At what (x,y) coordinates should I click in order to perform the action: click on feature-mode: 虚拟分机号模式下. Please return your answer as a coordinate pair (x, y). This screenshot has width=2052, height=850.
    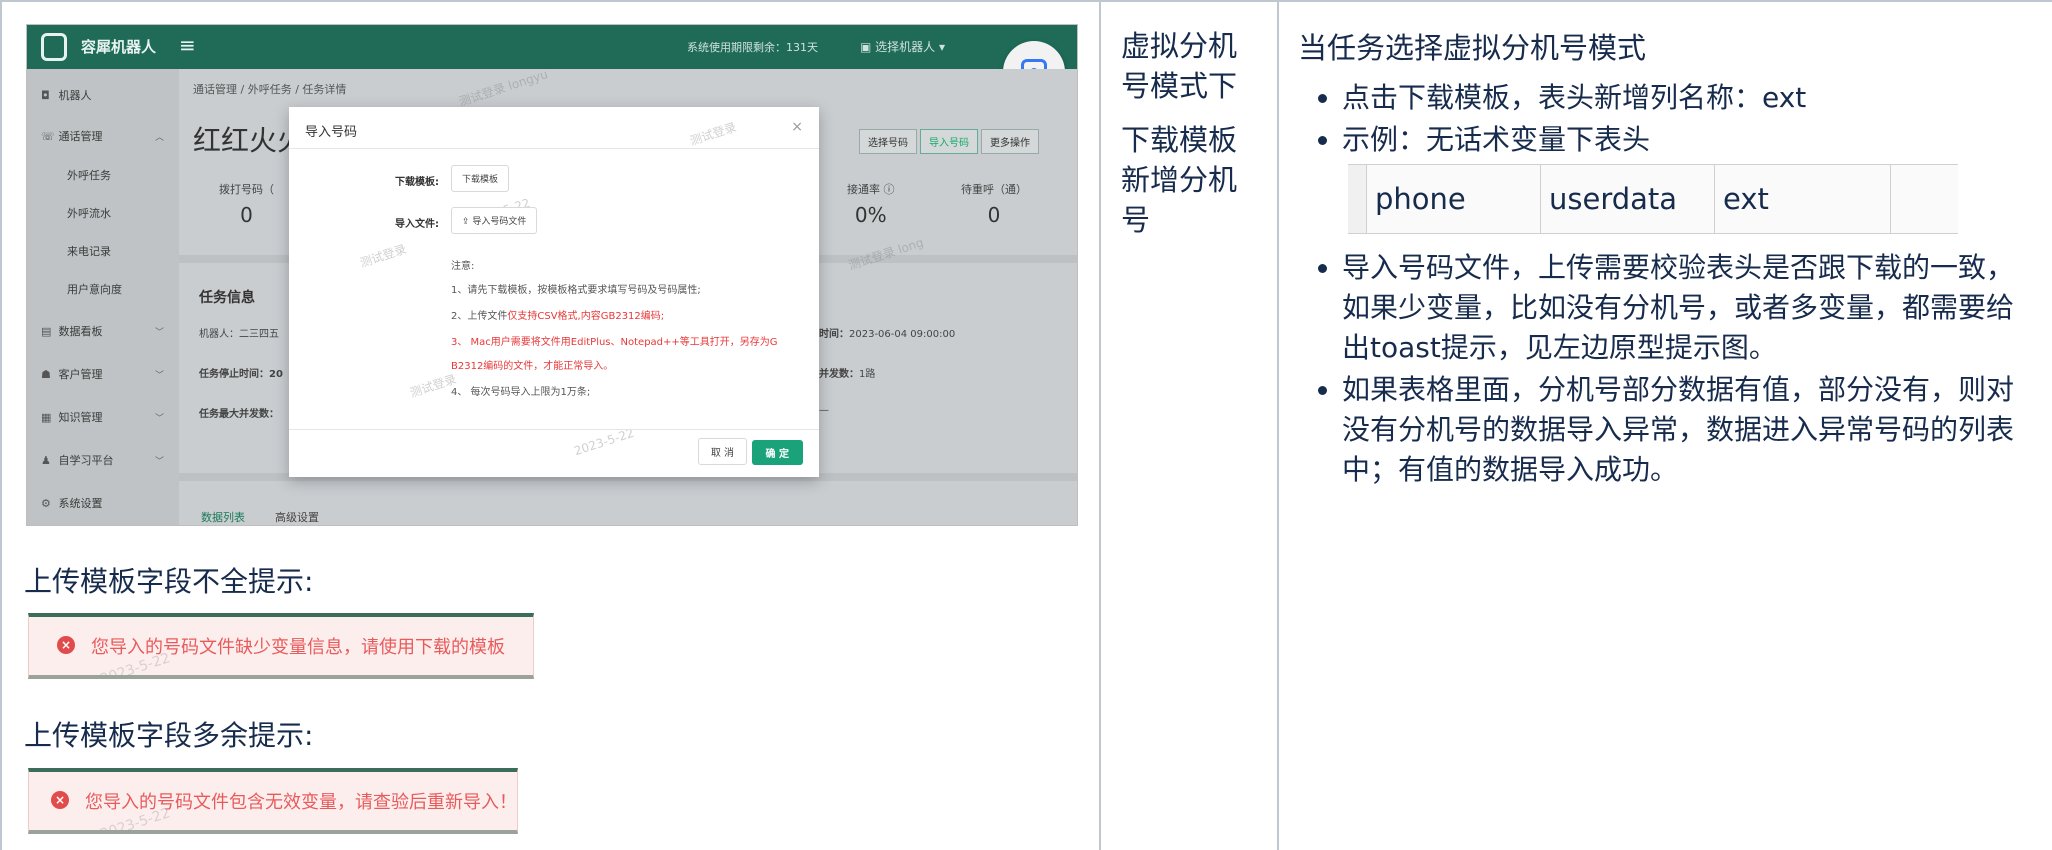
    Looking at the image, I should click on (1179, 66).